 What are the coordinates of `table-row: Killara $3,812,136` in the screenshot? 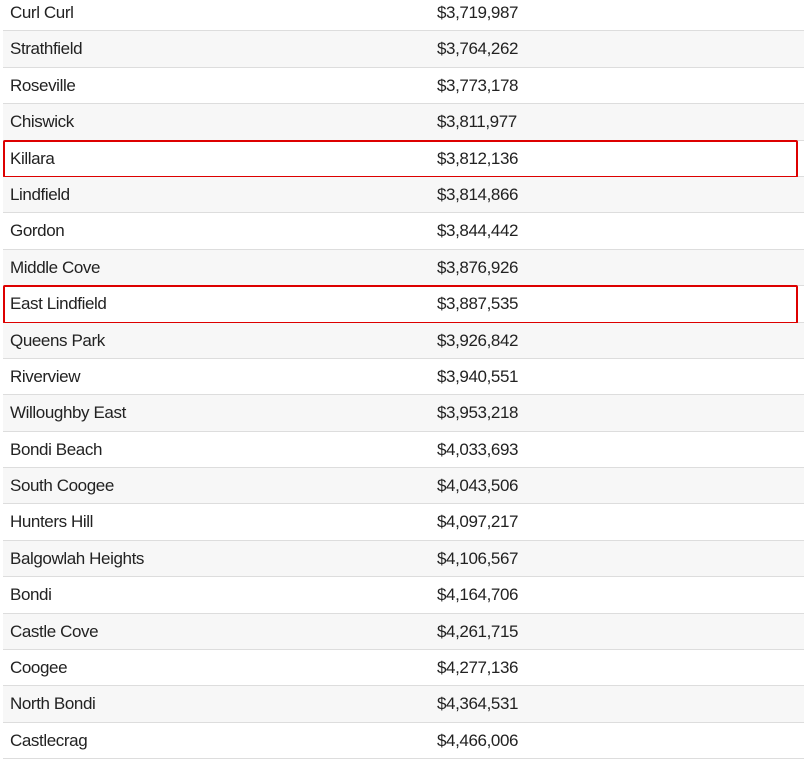 It's located at (403, 158).